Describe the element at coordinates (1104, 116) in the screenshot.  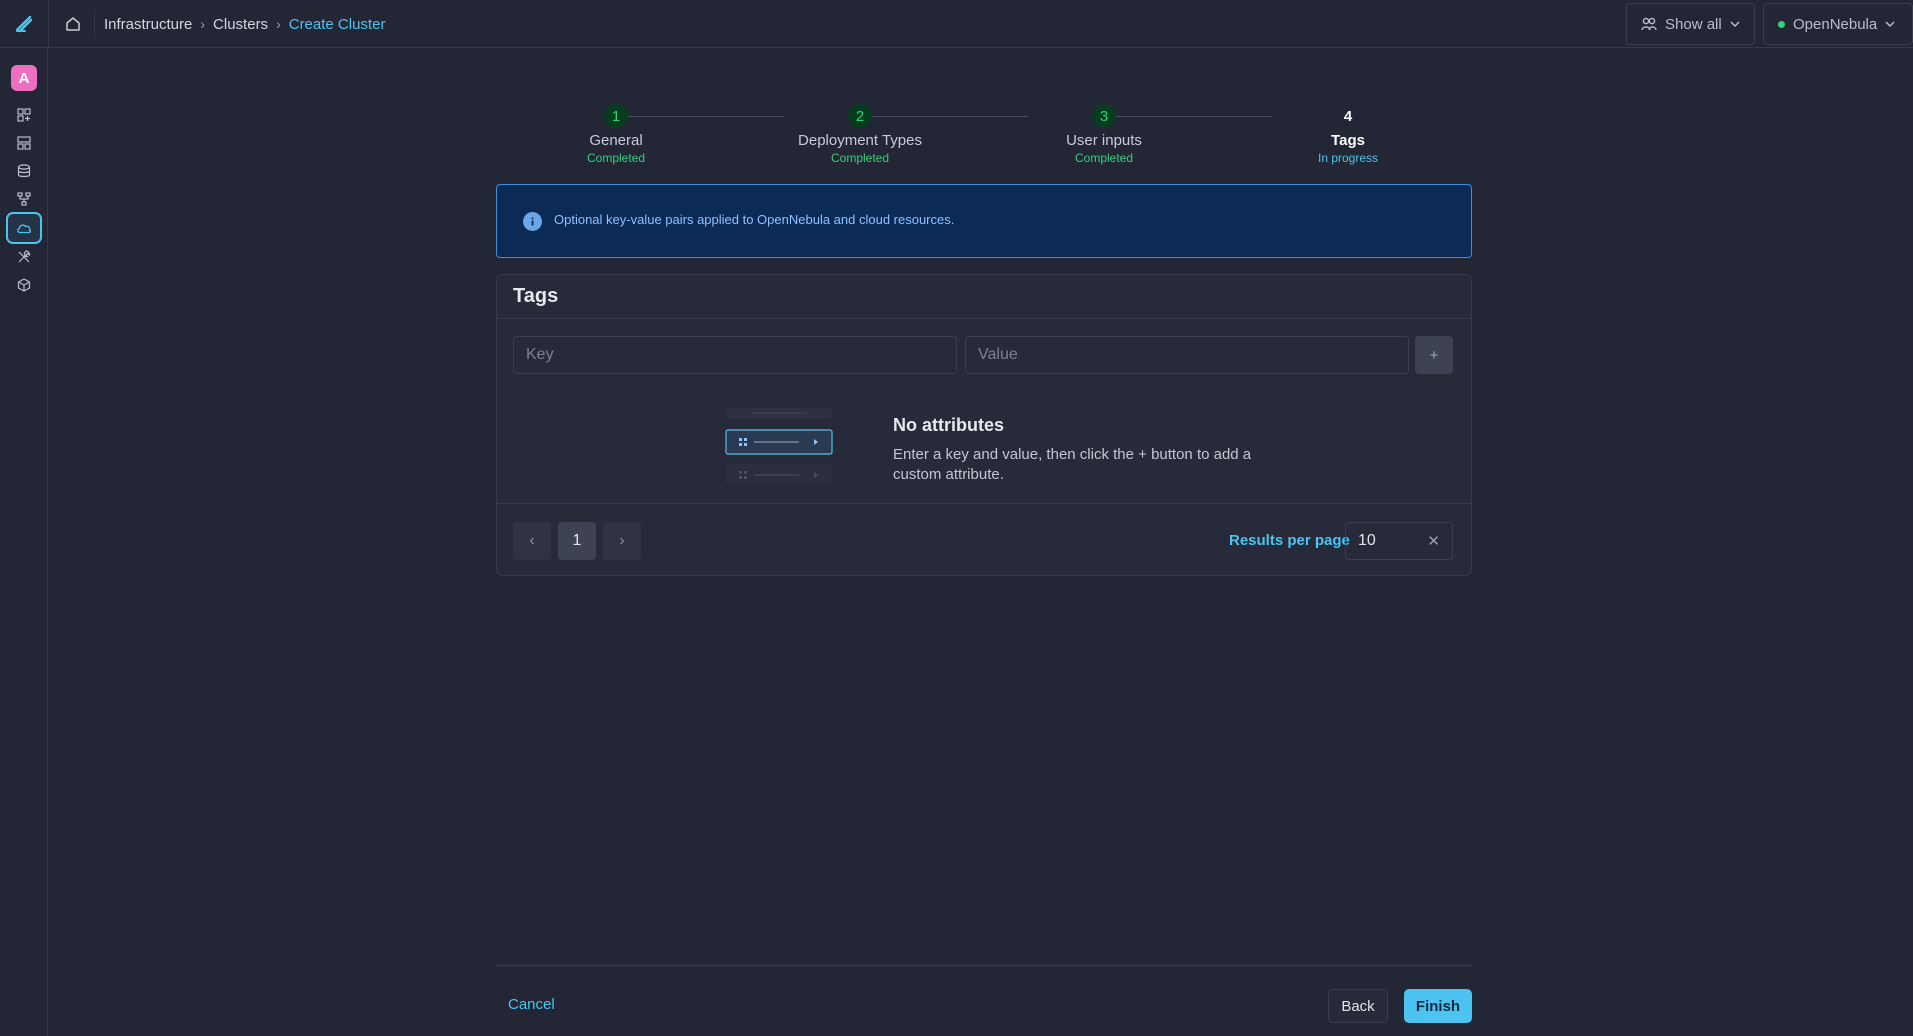
I see `step-number: 3` at that location.